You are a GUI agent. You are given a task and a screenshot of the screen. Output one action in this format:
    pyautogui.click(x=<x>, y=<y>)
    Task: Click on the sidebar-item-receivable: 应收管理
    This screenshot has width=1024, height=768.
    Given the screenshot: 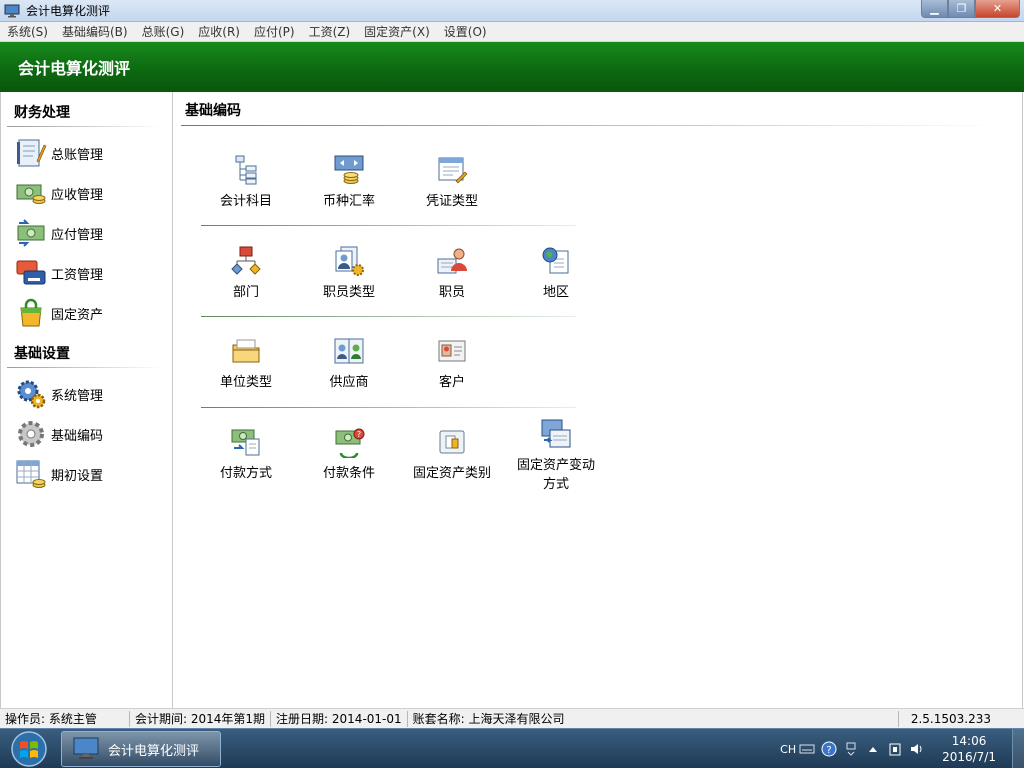 What is the action you would take?
    pyautogui.click(x=86, y=193)
    